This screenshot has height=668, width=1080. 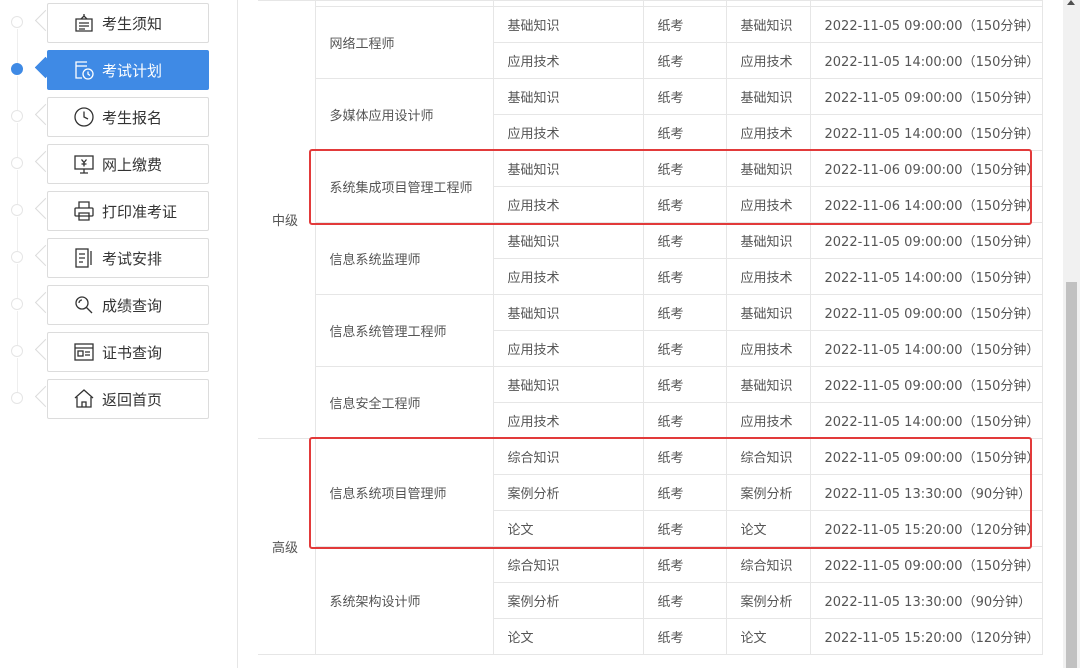 I want to click on sidebar-item-label: 考生须知, so click(x=132, y=23).